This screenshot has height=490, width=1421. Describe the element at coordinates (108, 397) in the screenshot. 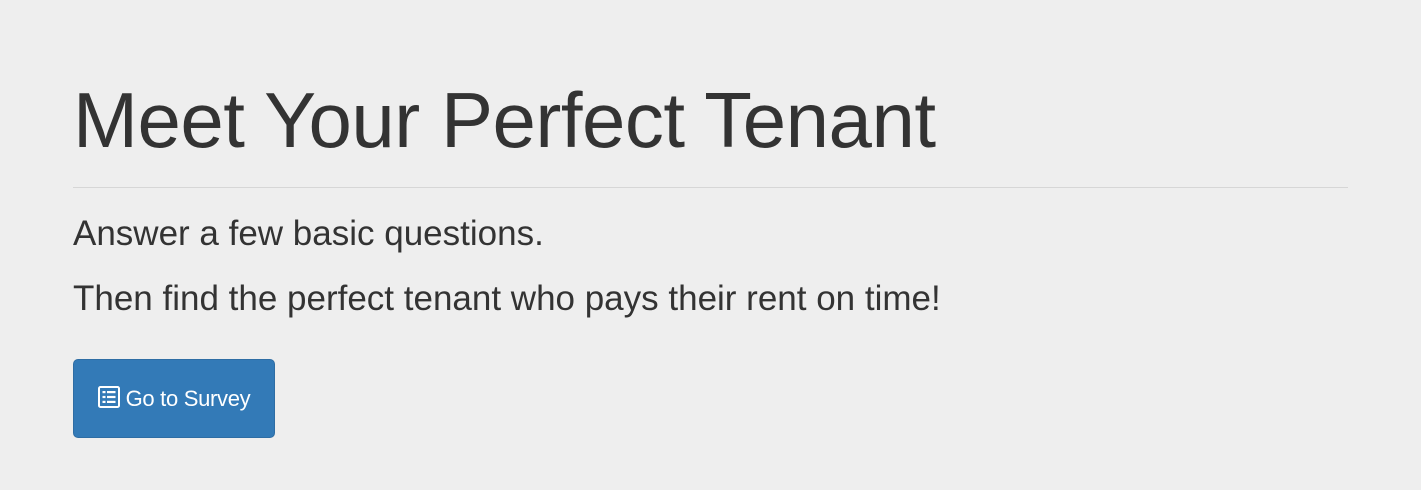

I see `list-alt-icon` at that location.